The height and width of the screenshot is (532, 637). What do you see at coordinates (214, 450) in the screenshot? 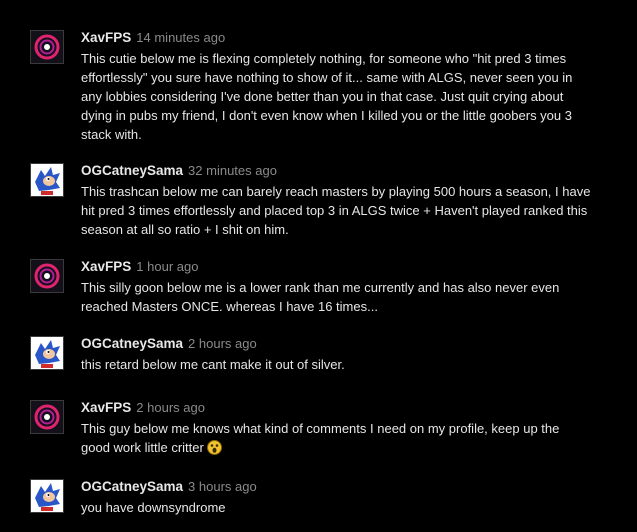
I see `surprised-emoticon-icon` at bounding box center [214, 450].